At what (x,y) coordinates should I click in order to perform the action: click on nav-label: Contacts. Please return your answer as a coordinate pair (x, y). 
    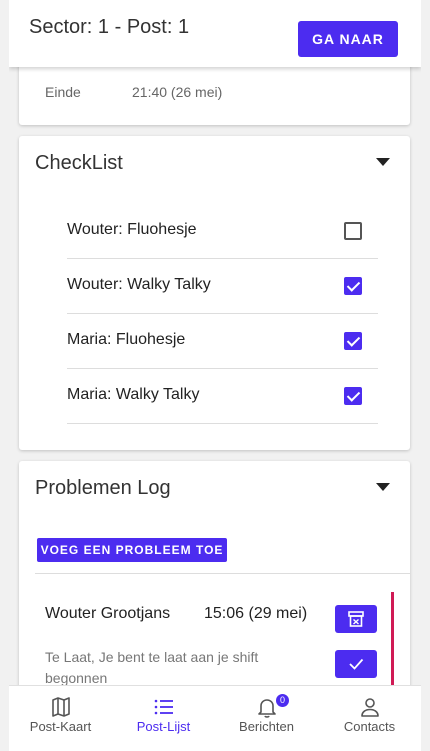
    Looking at the image, I should click on (369, 726).